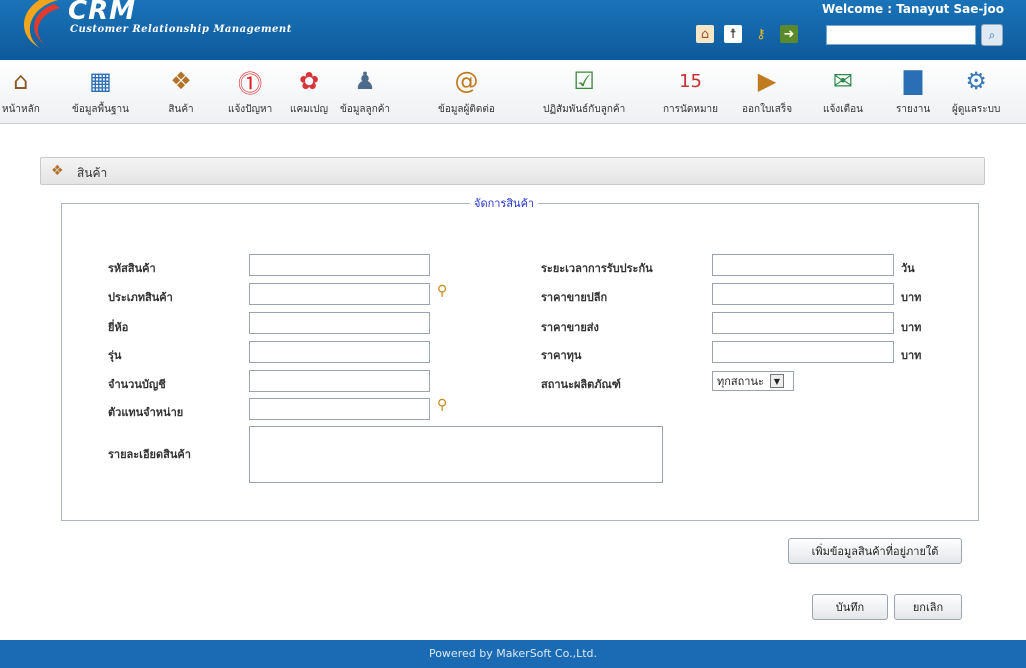 This screenshot has height=668, width=1026. What do you see at coordinates (581, 384) in the screenshot?
I see `product-status-label: สถานะผลิตภัณฑ์` at bounding box center [581, 384].